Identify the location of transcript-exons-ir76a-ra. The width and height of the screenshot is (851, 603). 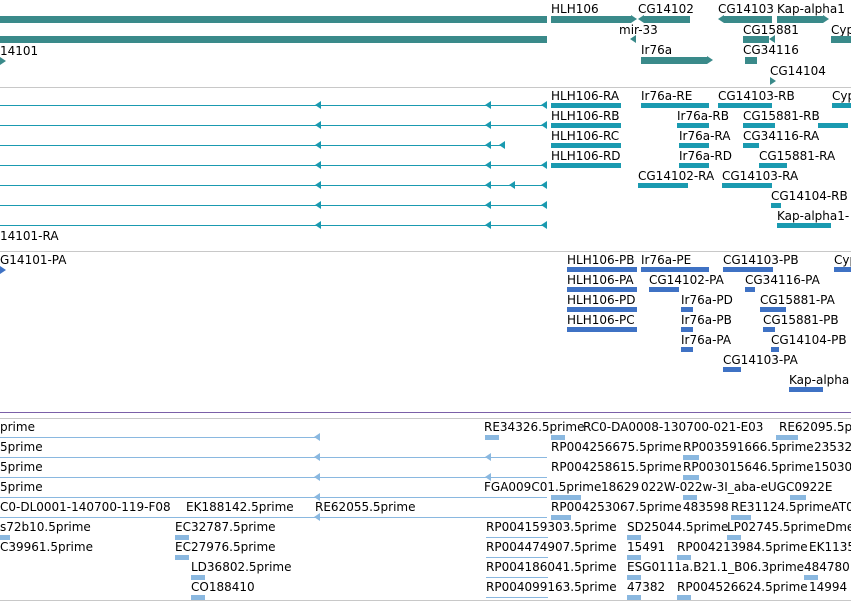
(694, 145).